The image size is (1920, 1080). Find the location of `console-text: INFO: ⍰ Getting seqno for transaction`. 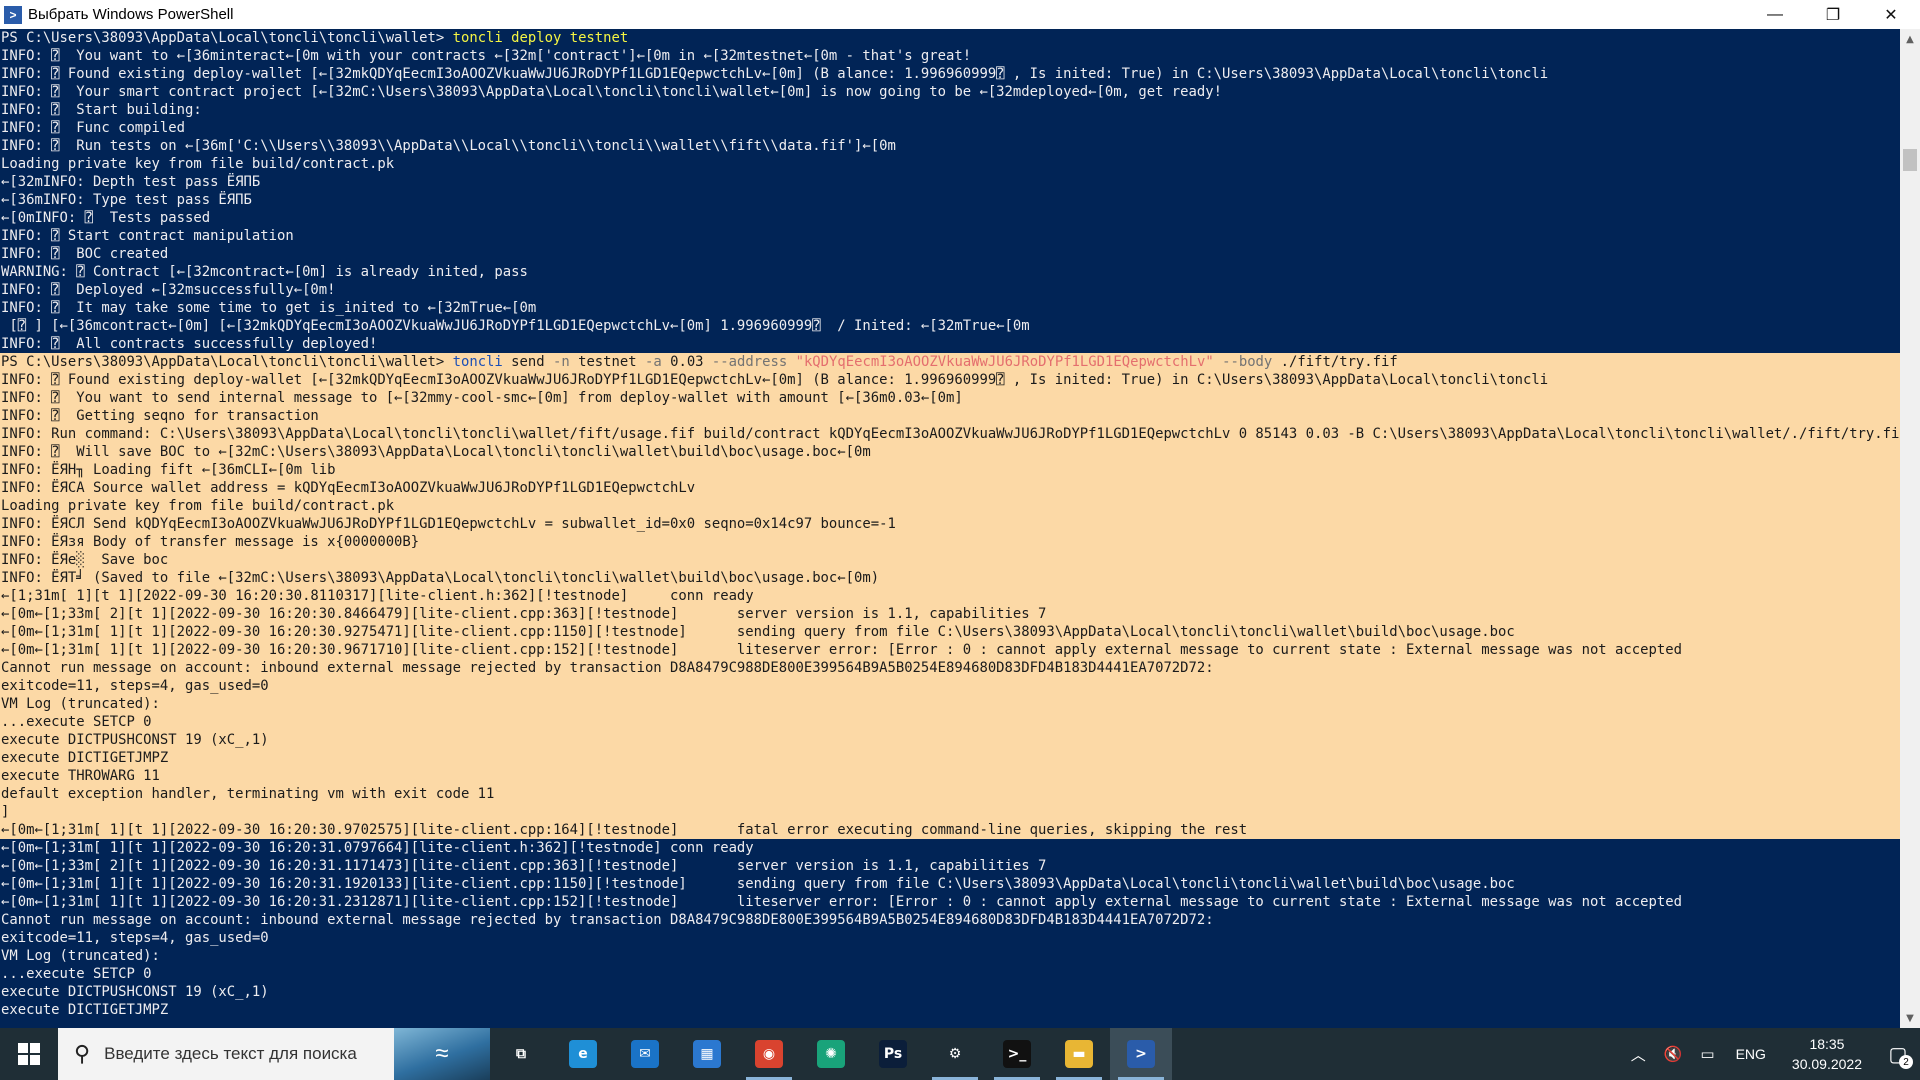

console-text: INFO: ⍰ Getting seqno for transaction is located at coordinates (160, 416).